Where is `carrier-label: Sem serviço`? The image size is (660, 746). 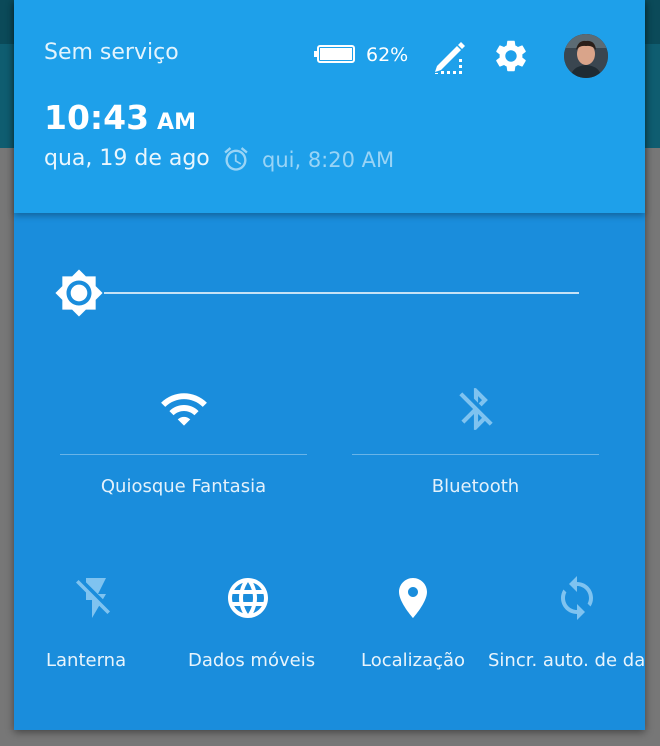 carrier-label: Sem serviço is located at coordinates (111, 52).